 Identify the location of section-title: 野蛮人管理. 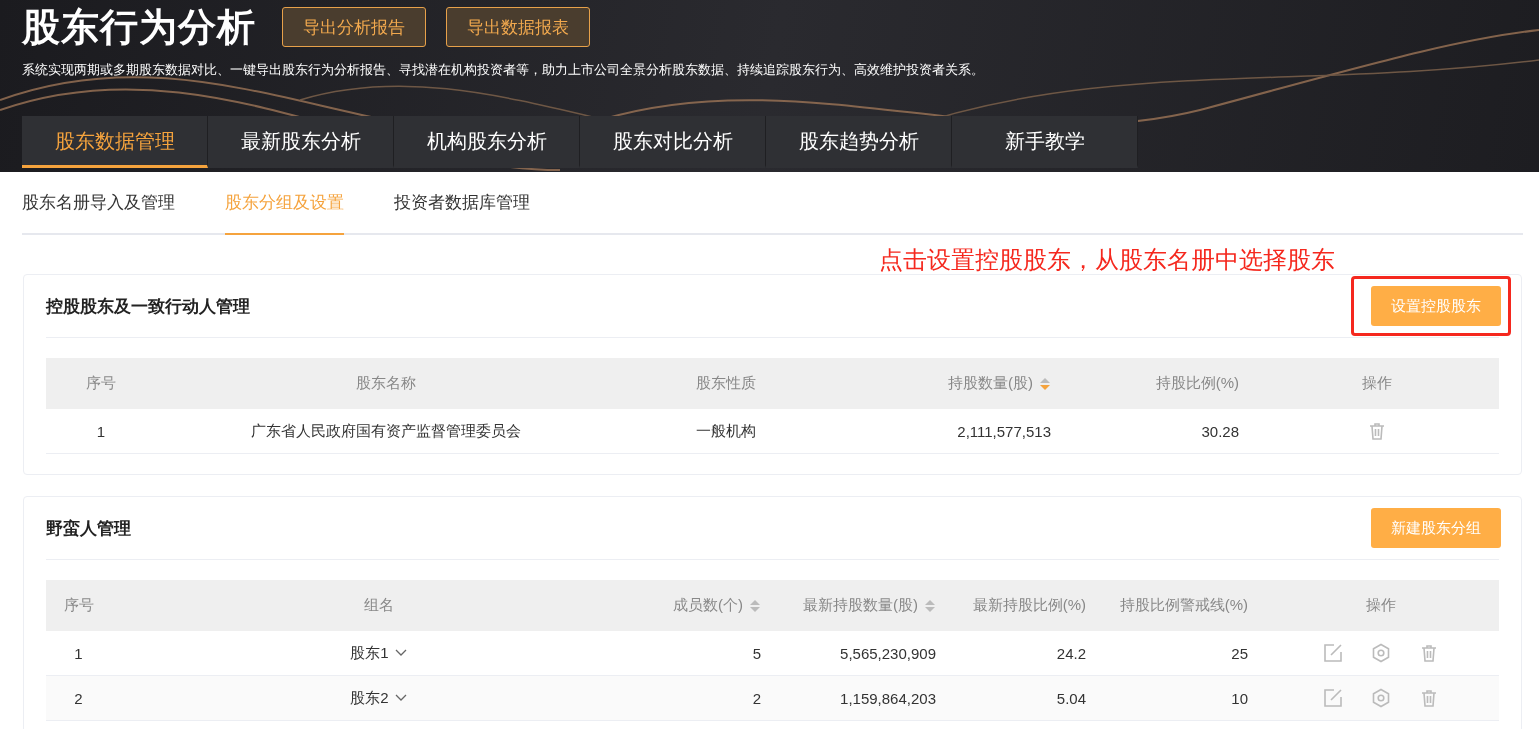
(88, 528).